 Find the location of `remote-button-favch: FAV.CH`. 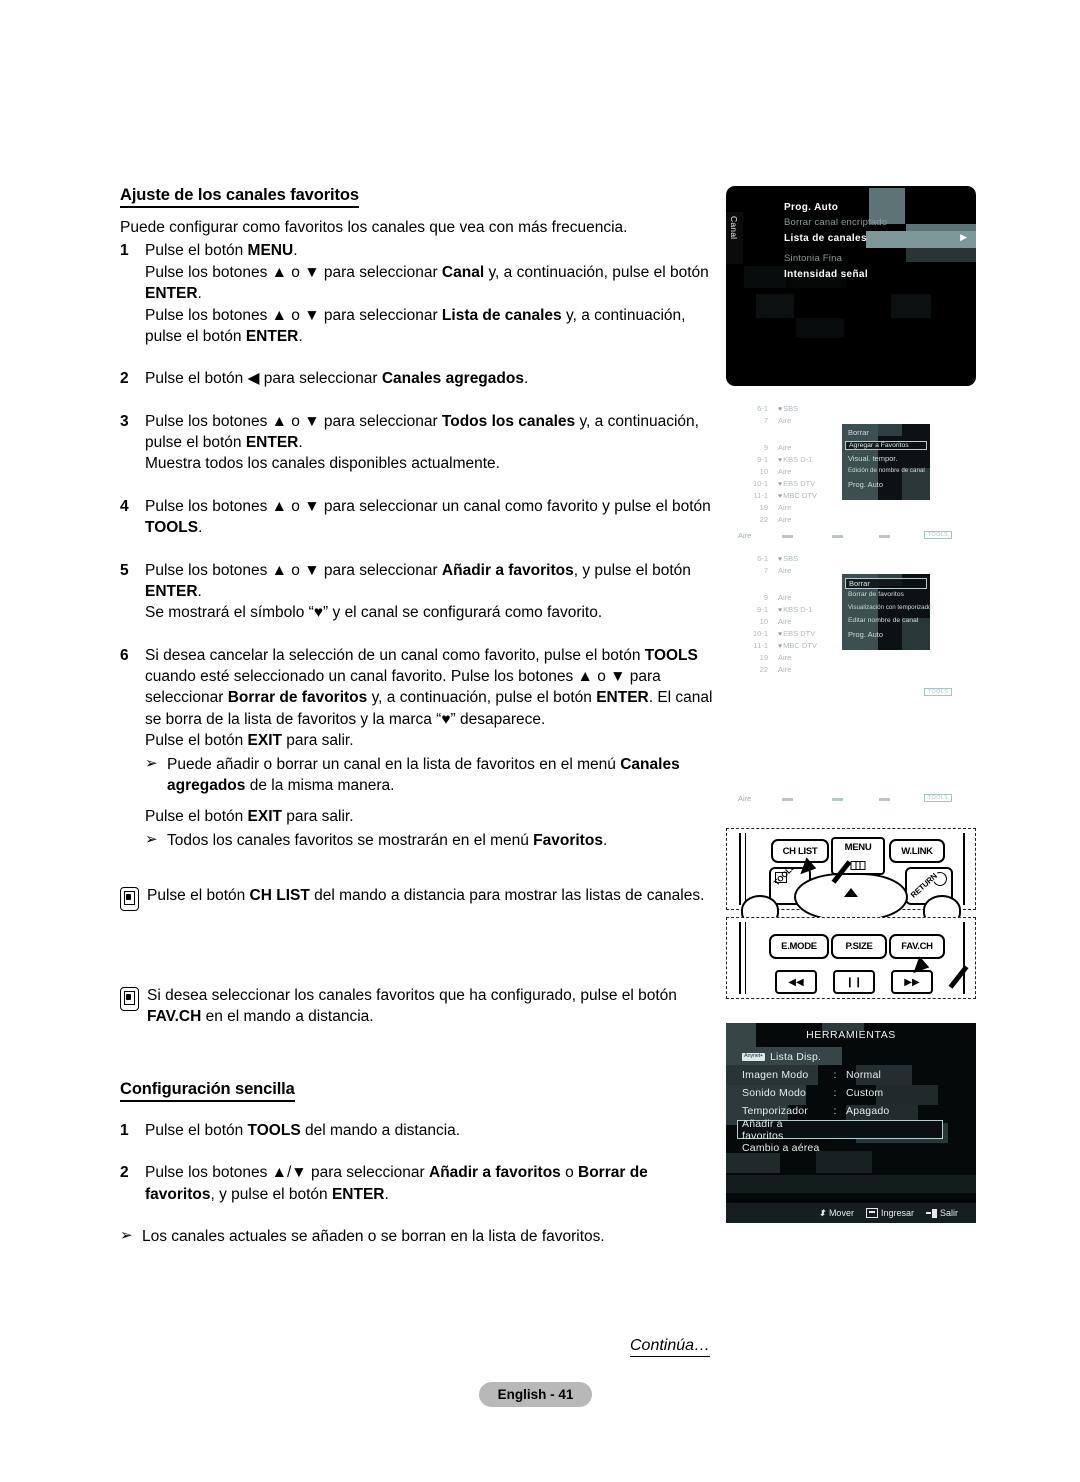

remote-button-favch: FAV.CH is located at coordinates (917, 946).